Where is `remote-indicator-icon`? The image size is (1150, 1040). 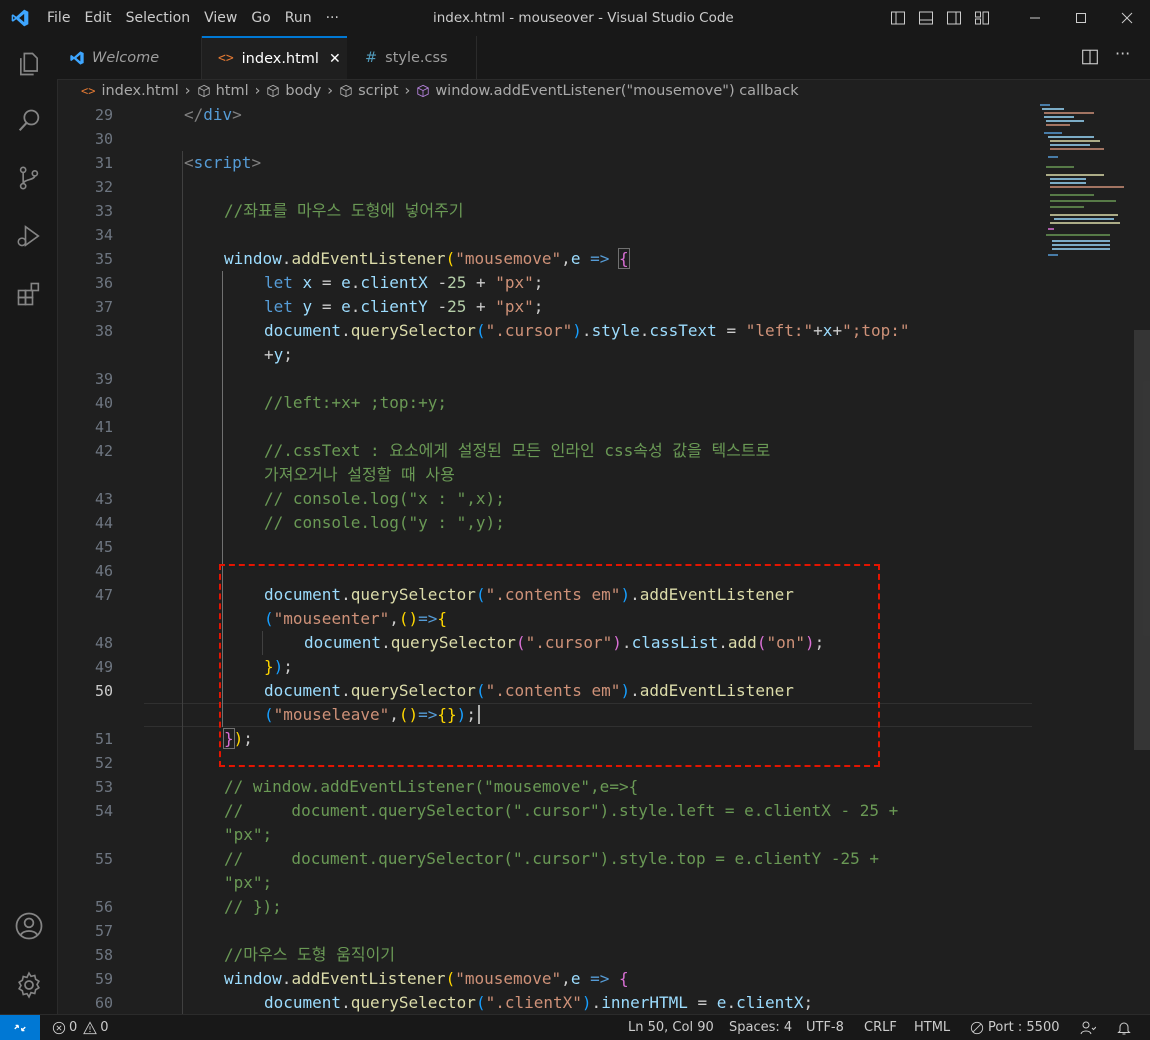
remote-indicator-icon is located at coordinates (20, 1027).